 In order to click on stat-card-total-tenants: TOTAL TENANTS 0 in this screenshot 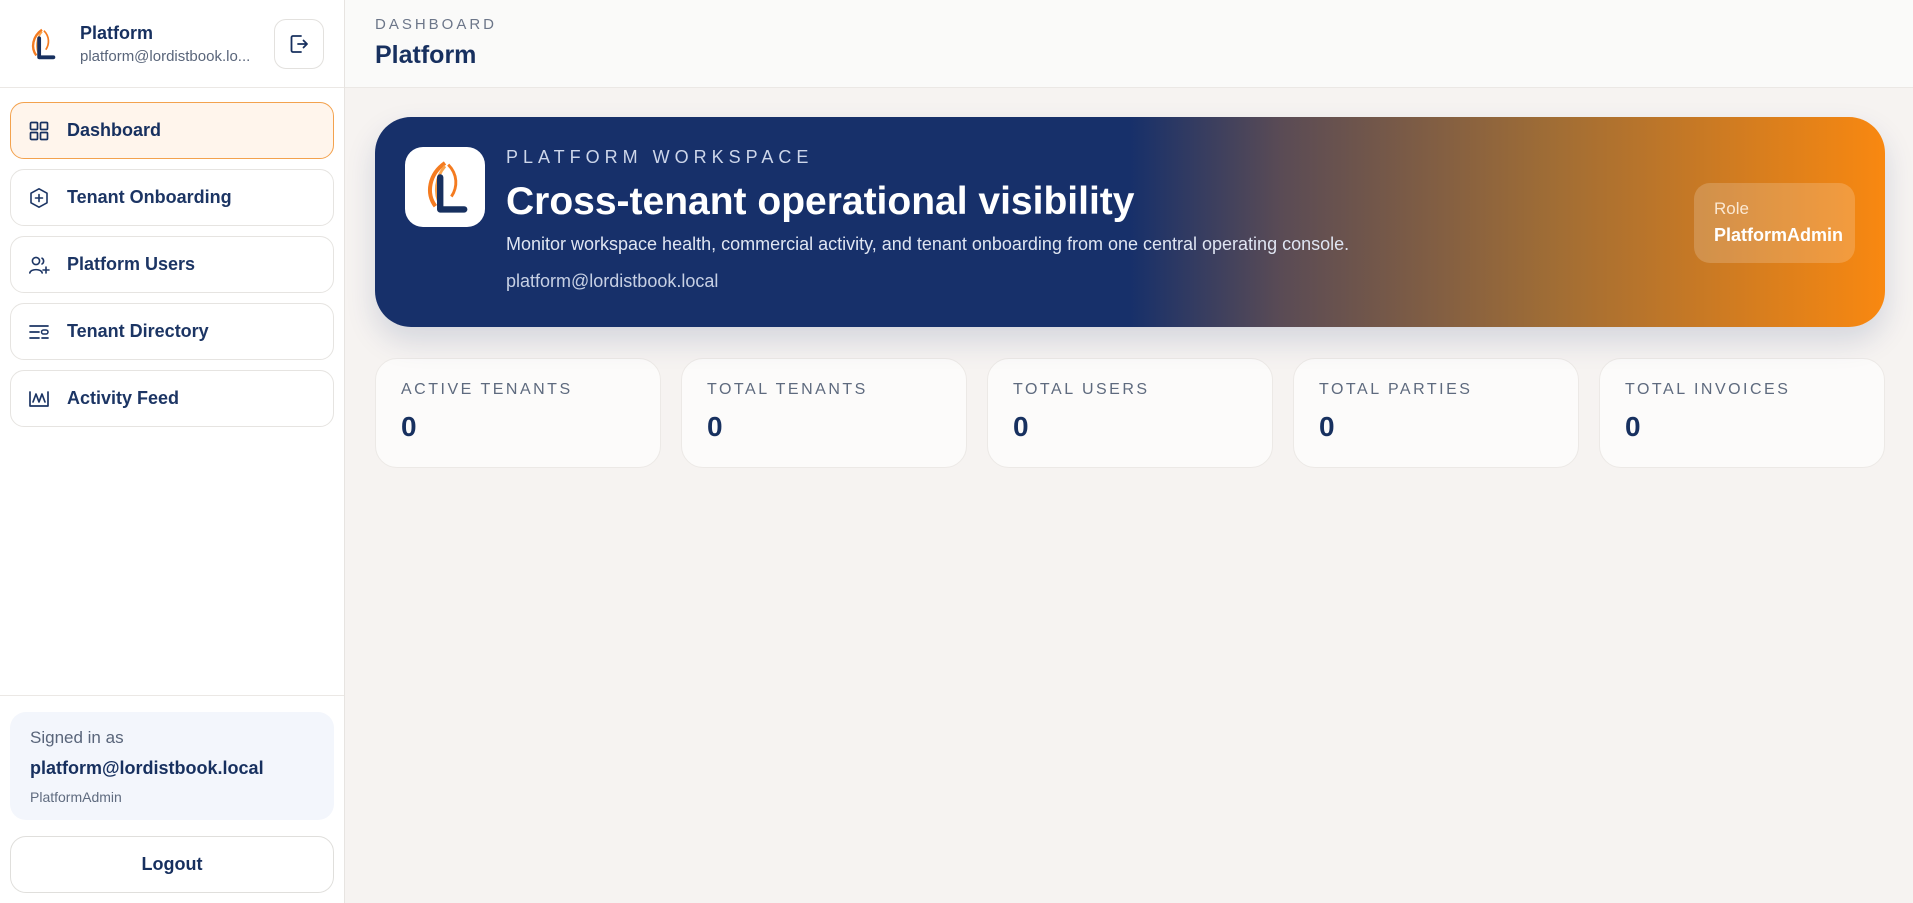, I will do `click(824, 413)`.